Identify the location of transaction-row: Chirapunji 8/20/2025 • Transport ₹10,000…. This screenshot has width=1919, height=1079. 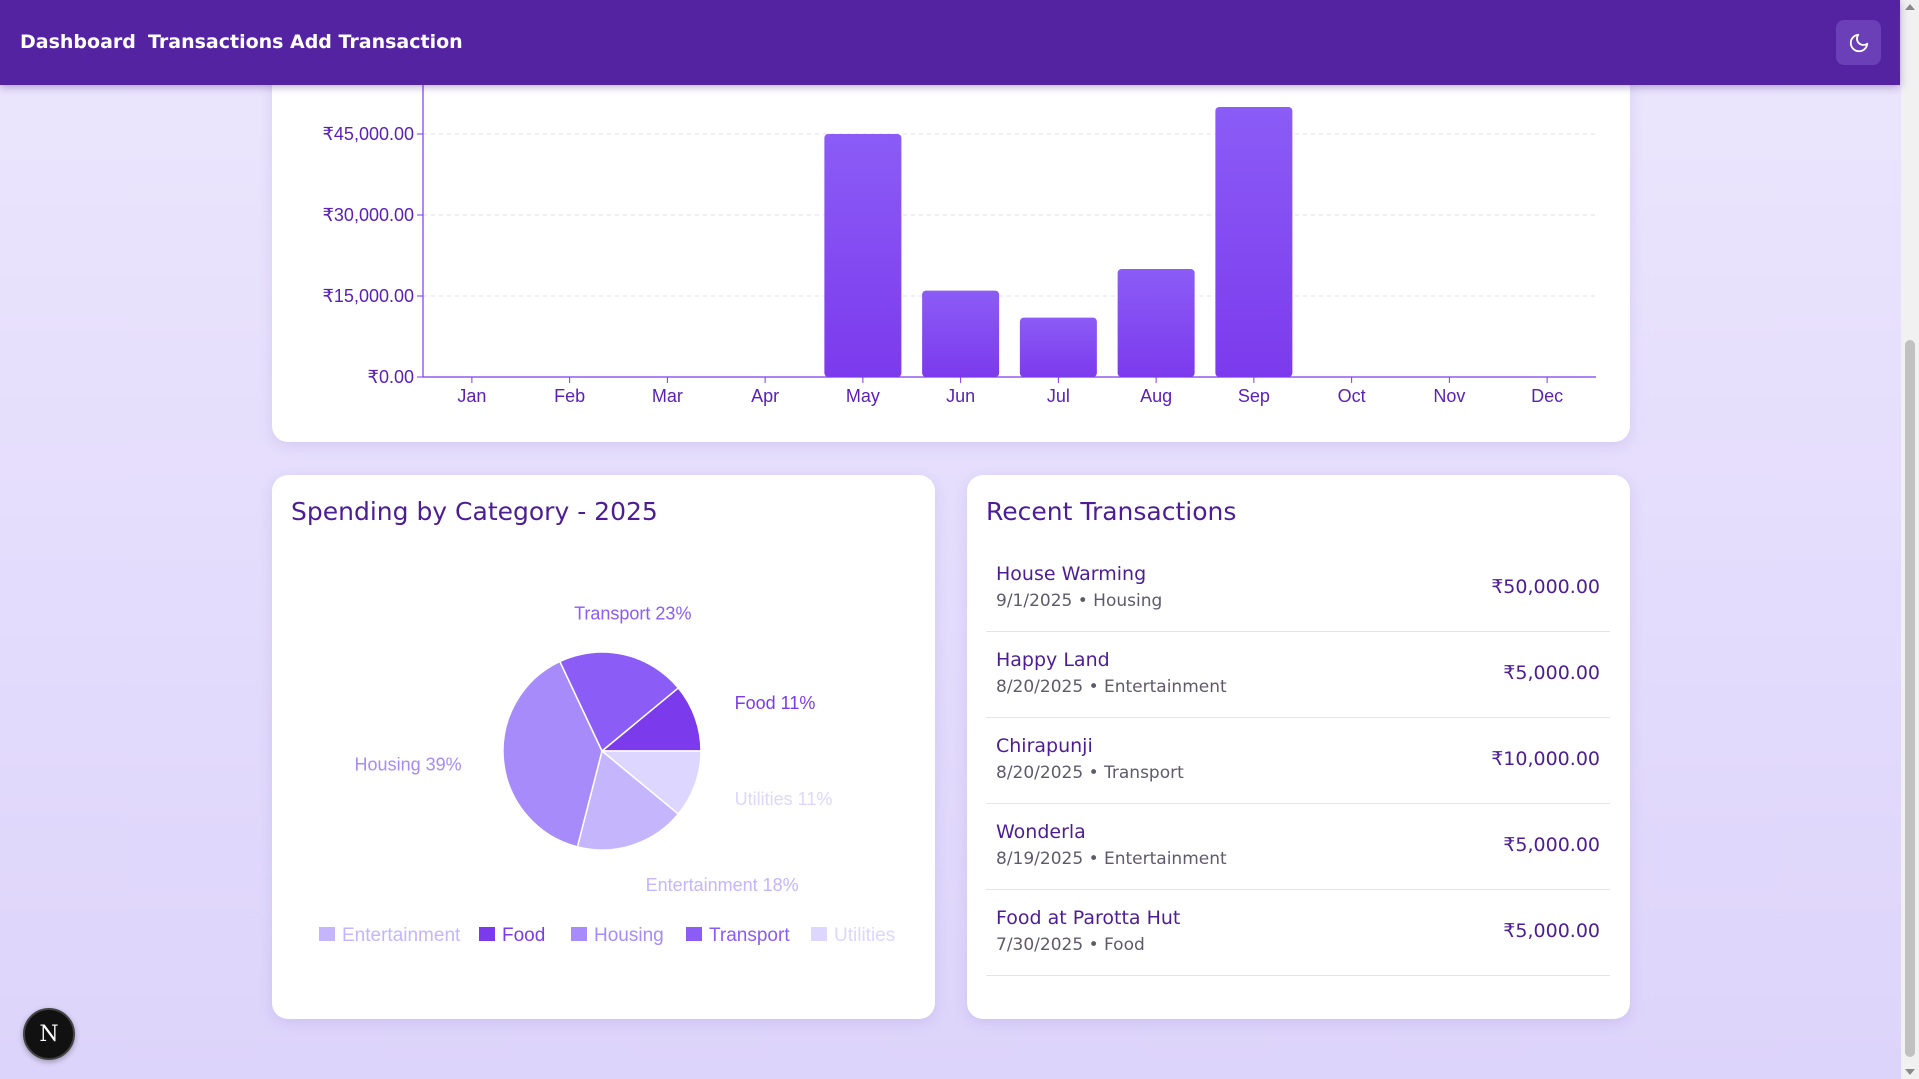
(1298, 760).